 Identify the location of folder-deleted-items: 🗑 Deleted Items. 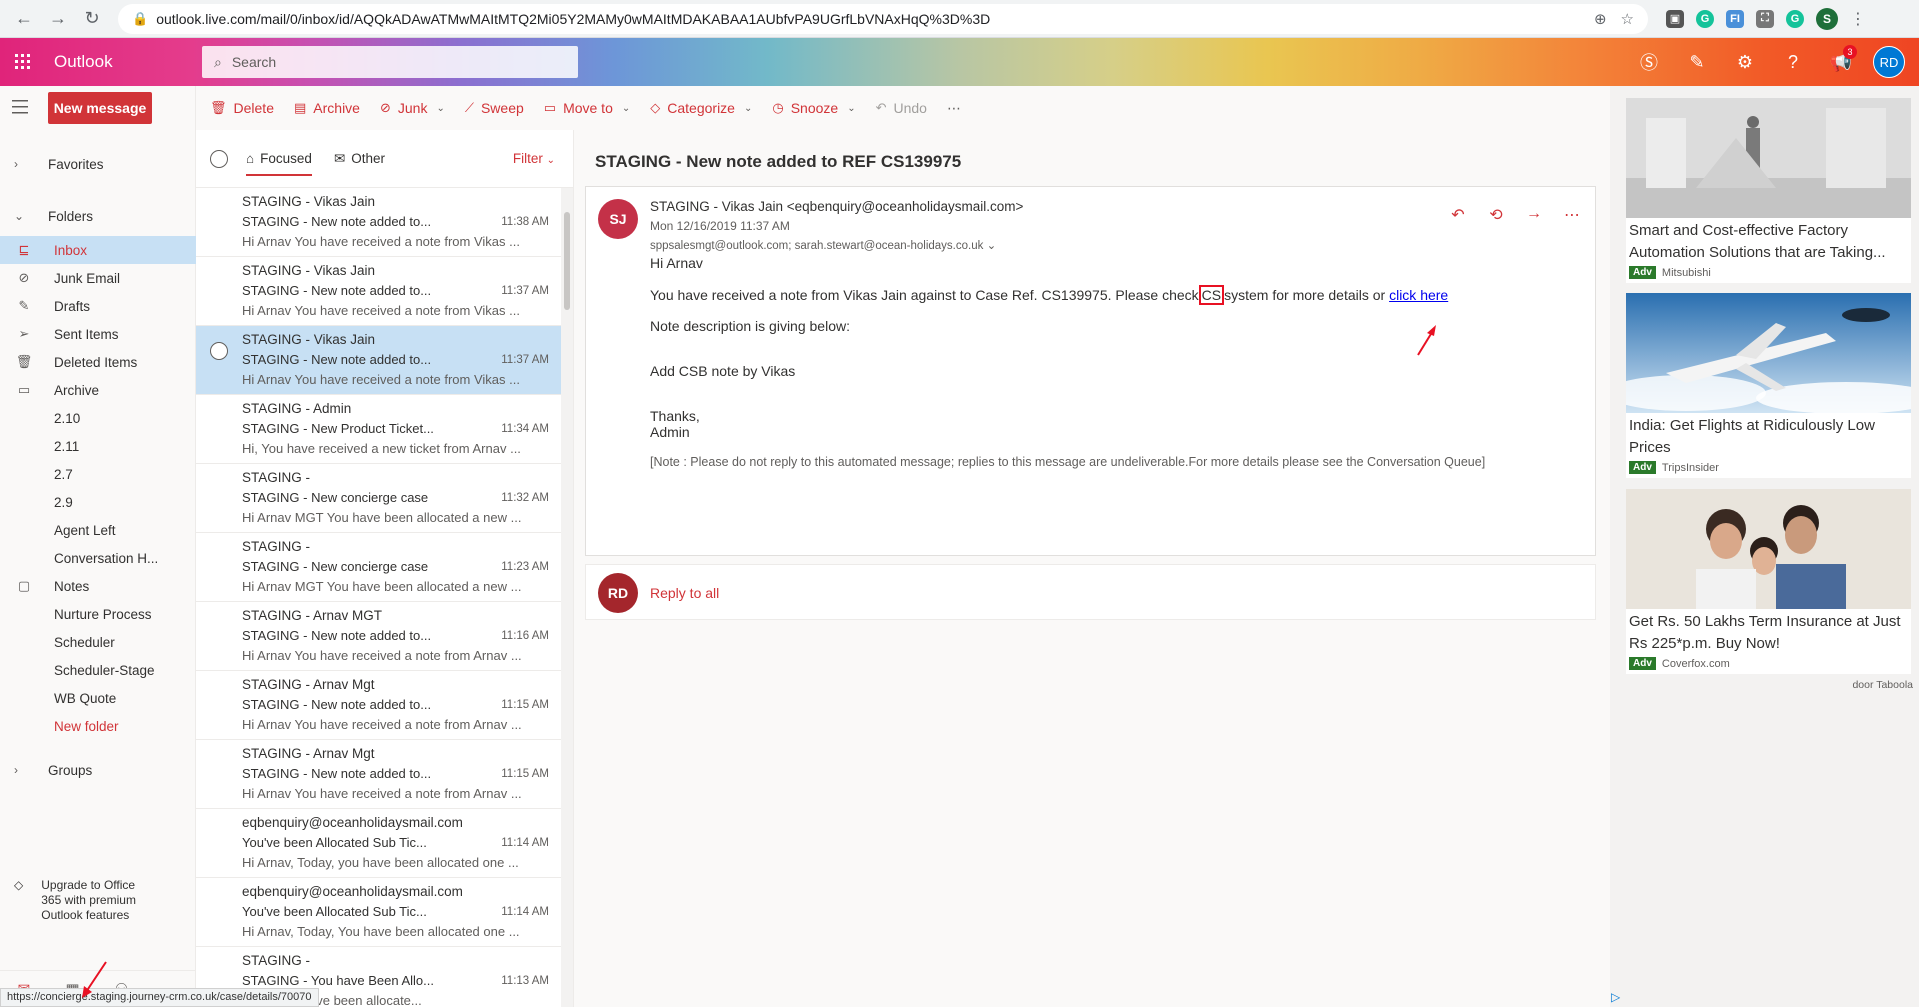
(98, 362).